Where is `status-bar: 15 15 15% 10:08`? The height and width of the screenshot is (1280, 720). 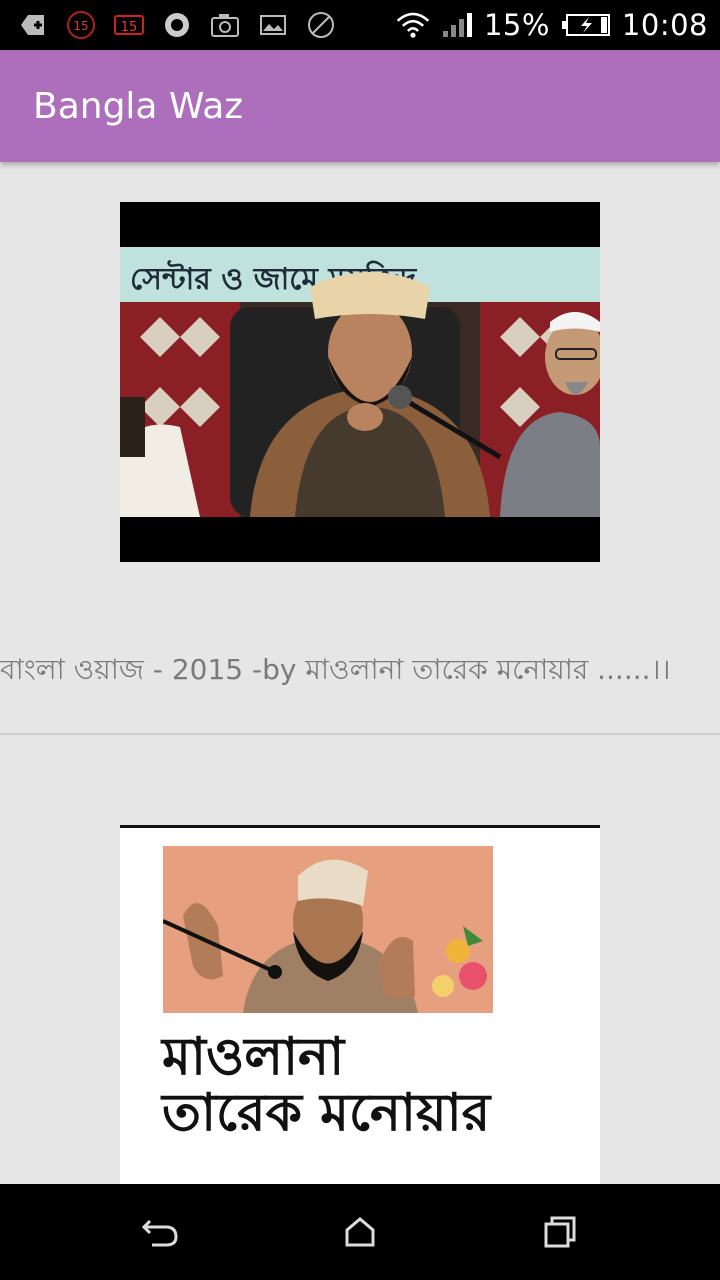
status-bar: 15 15 15% 10:08 is located at coordinates (360, 25).